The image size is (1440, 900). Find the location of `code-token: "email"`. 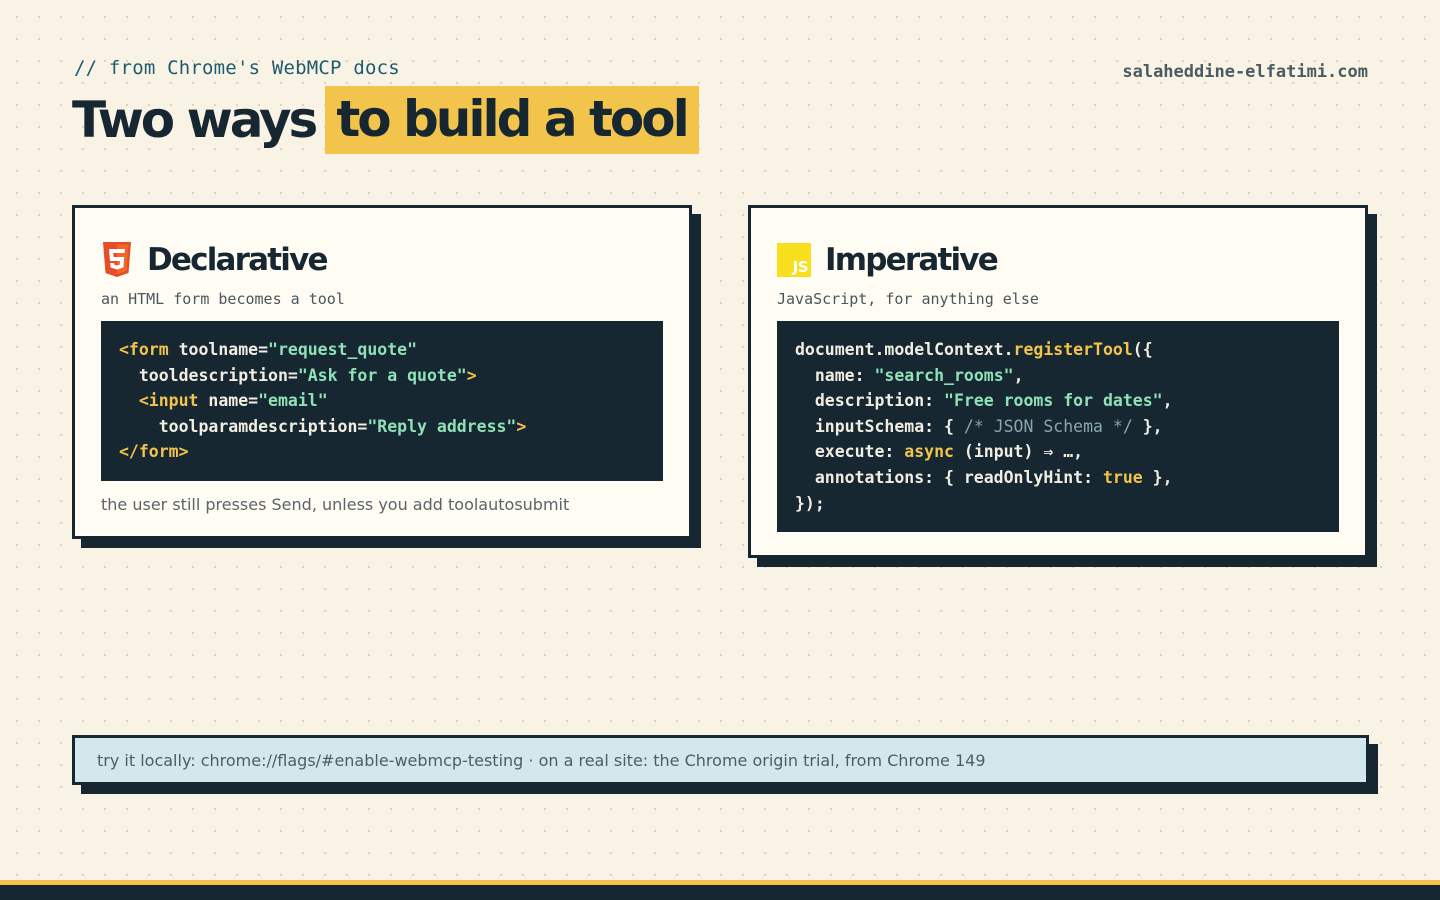

code-token: "email" is located at coordinates (293, 401).